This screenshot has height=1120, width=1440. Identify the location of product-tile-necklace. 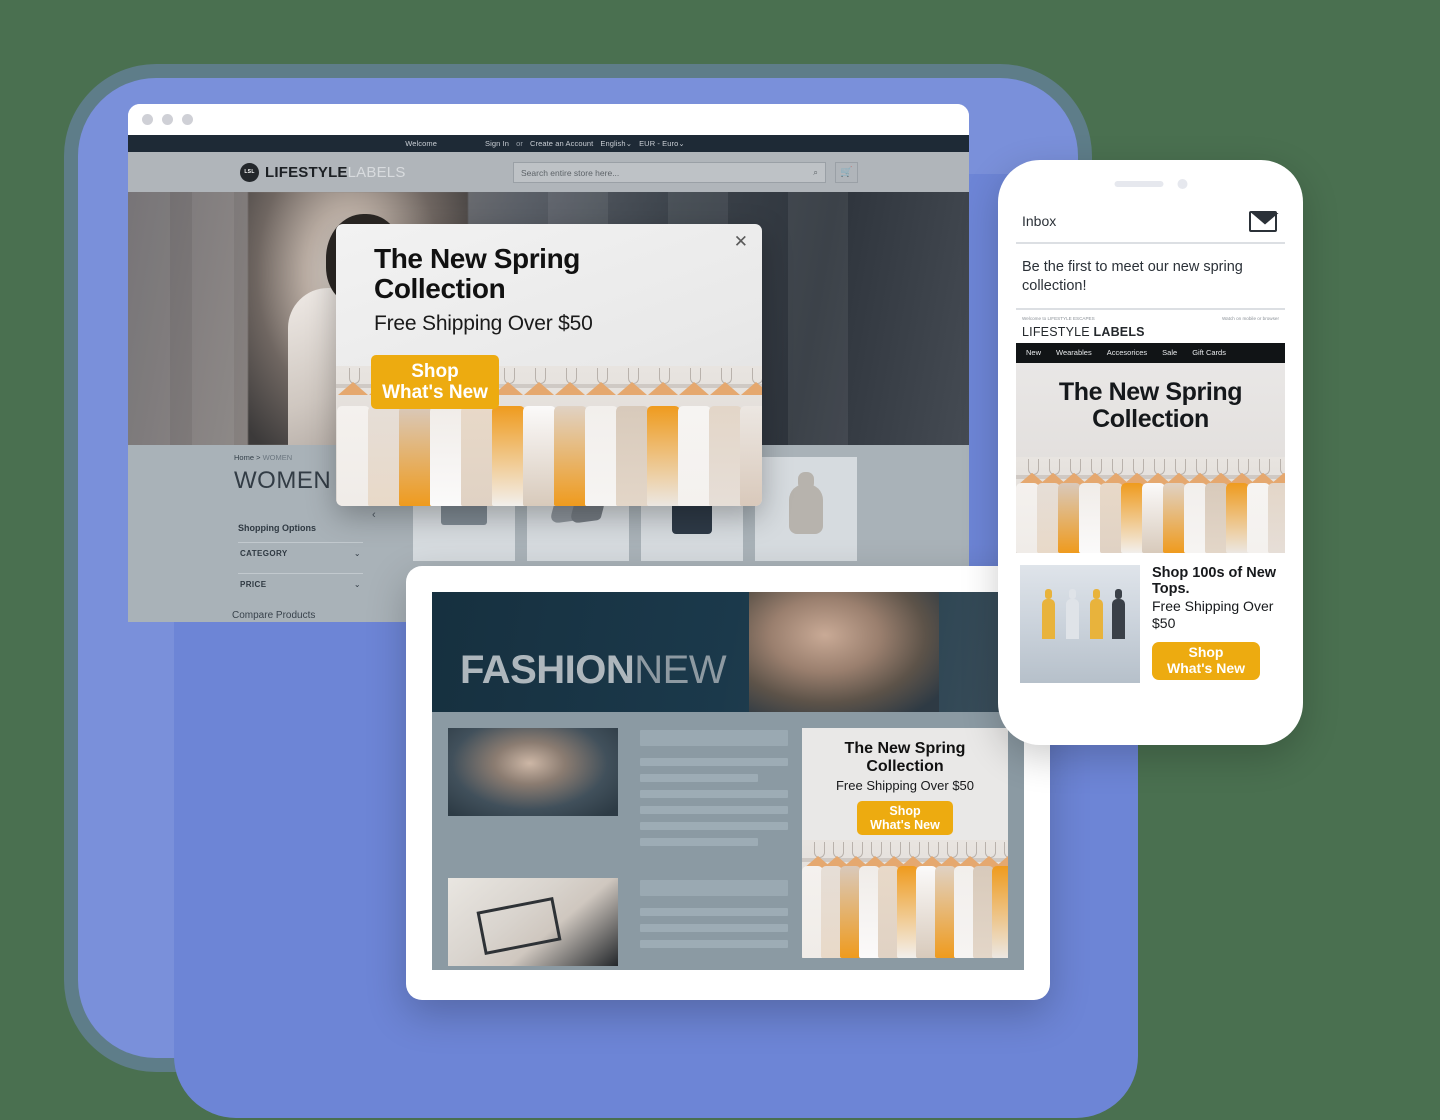
(806, 509).